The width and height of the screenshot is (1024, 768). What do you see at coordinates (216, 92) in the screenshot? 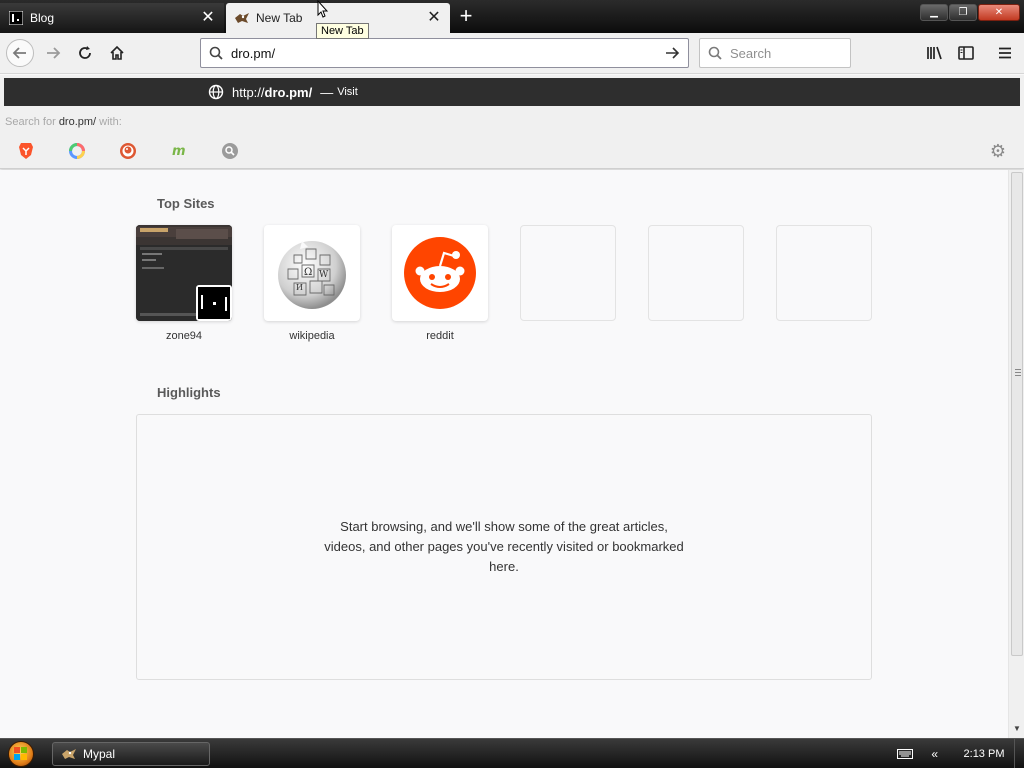
I see `globe-icon` at bounding box center [216, 92].